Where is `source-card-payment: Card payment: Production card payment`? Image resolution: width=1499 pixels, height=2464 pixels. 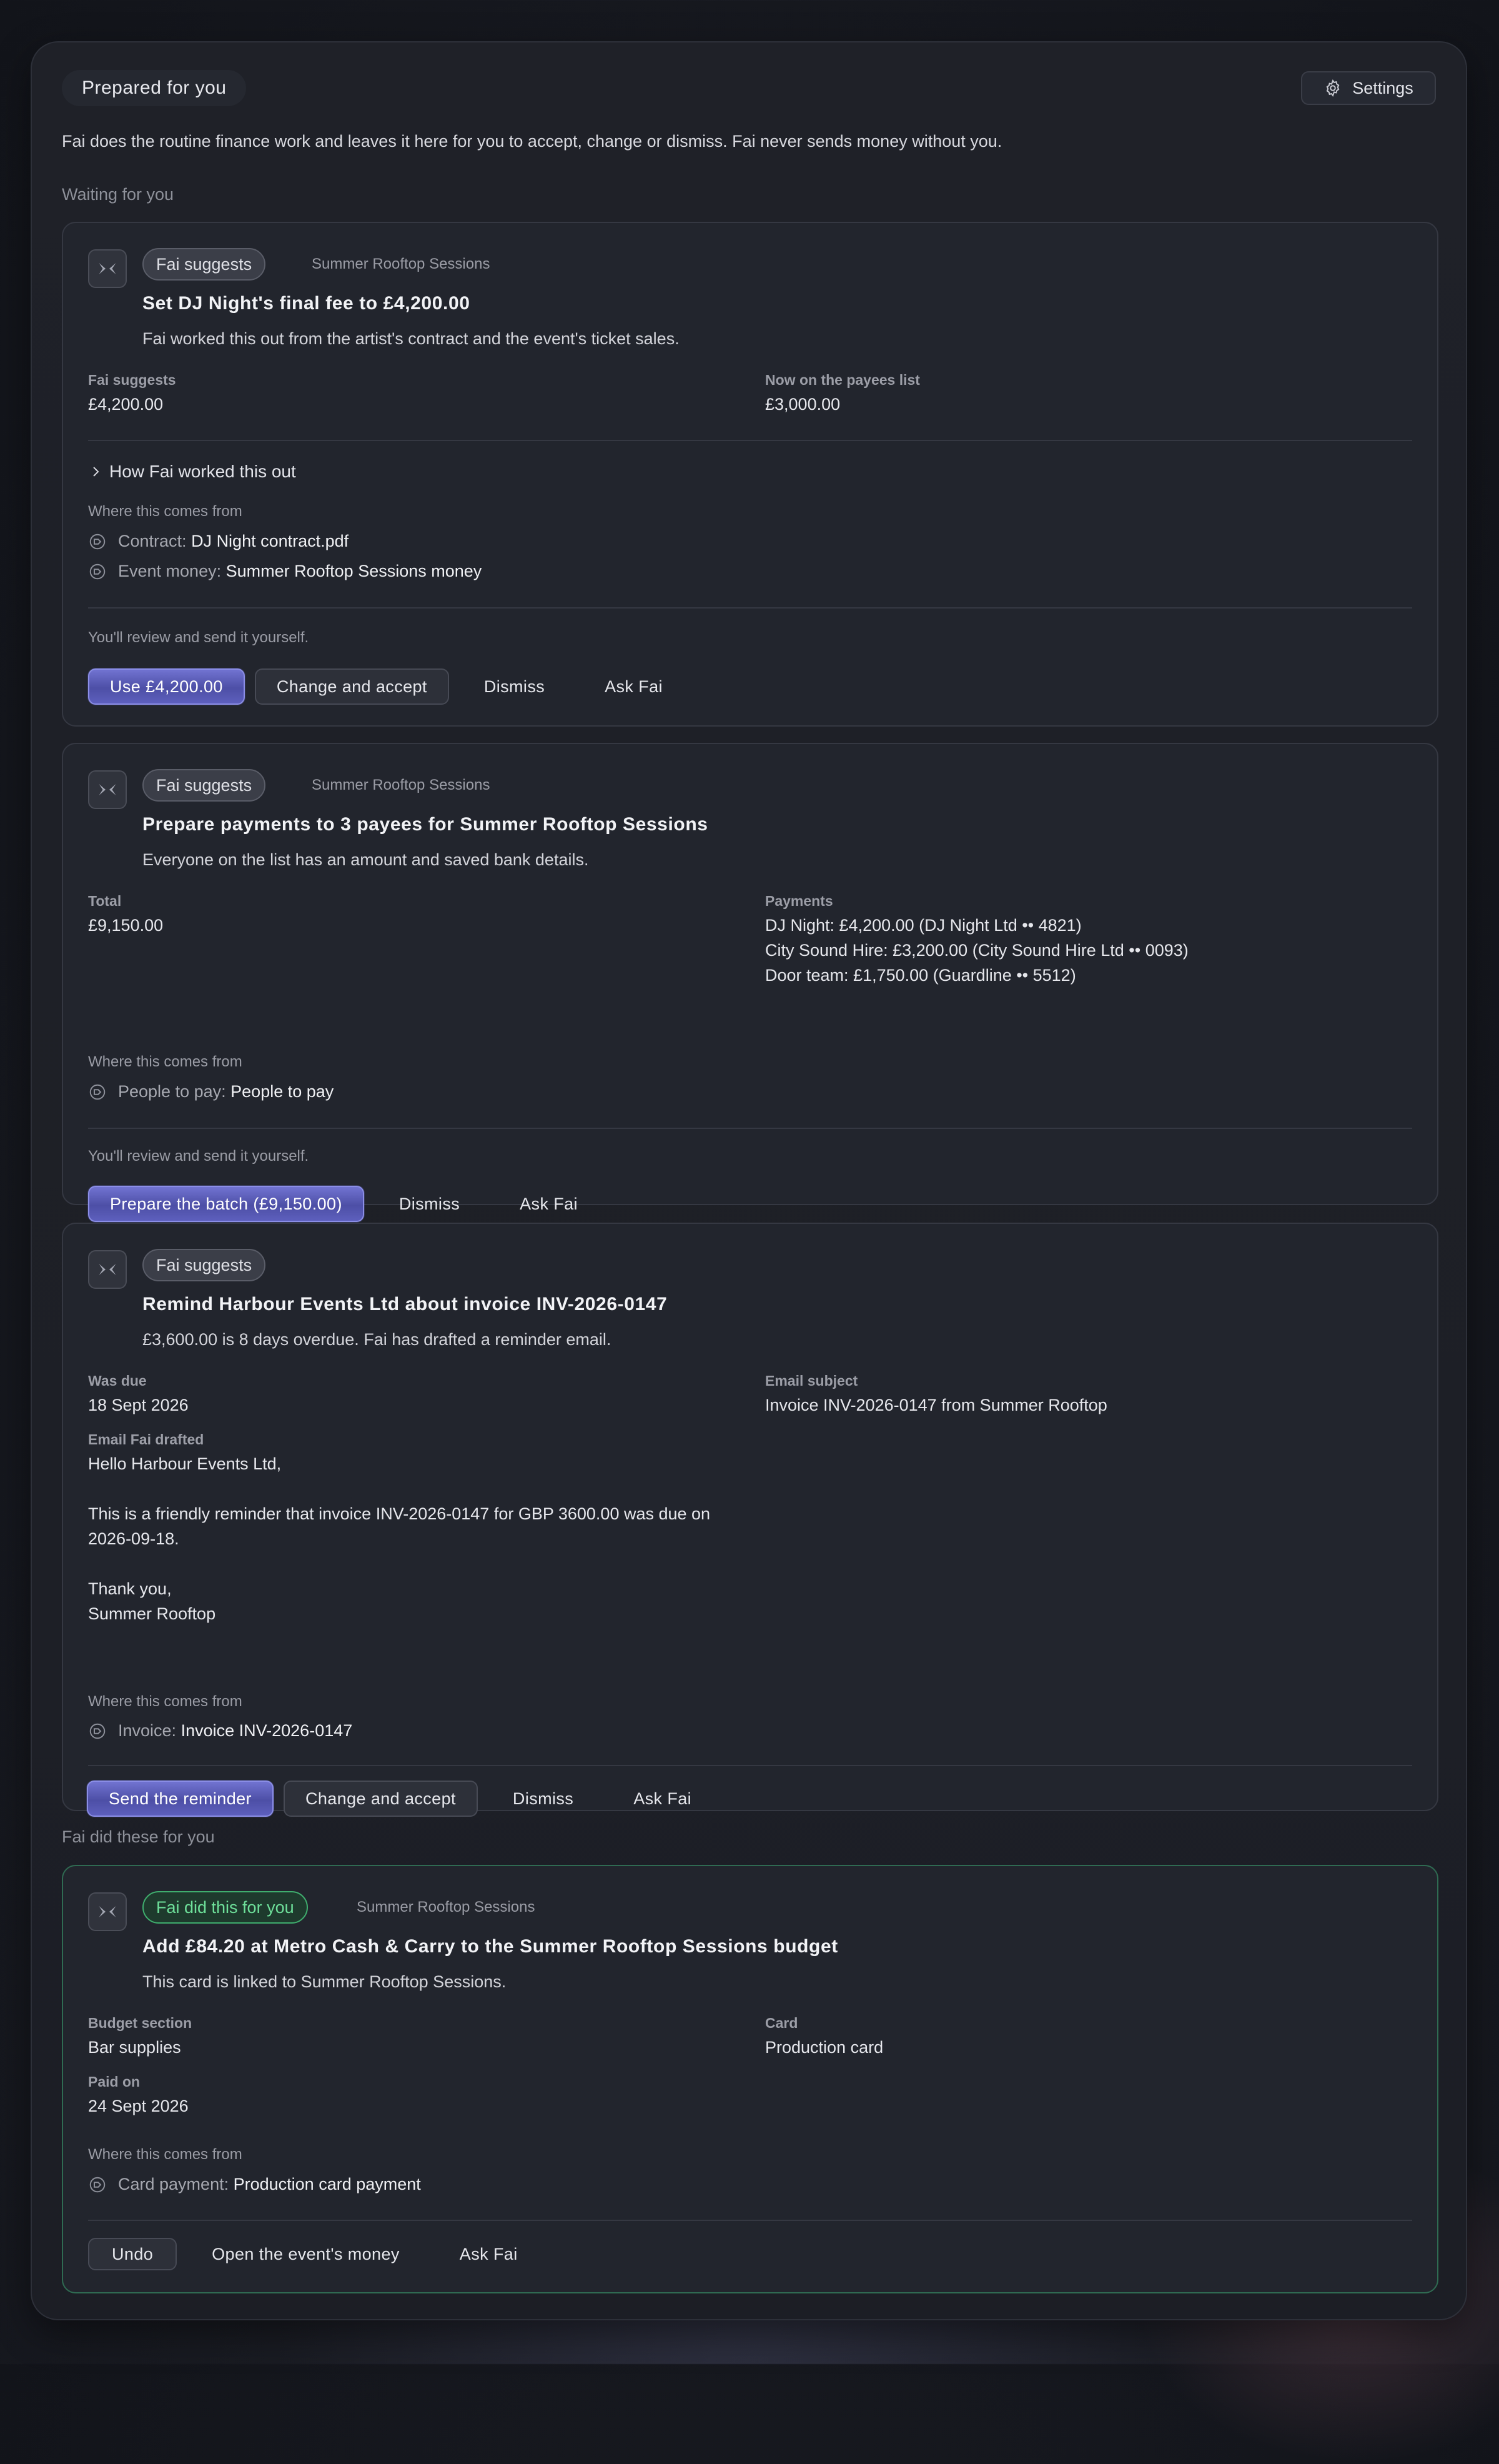
source-card-payment: Card payment: Production card payment is located at coordinates (255, 2185).